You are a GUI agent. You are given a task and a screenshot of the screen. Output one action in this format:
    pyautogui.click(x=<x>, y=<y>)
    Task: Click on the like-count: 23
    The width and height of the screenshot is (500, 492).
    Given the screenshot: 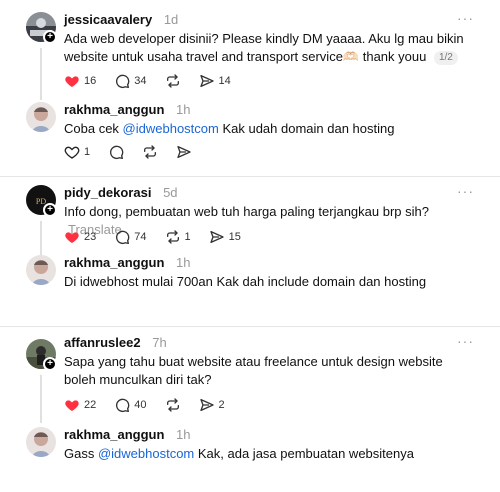 What is the action you would take?
    pyautogui.click(x=90, y=237)
    